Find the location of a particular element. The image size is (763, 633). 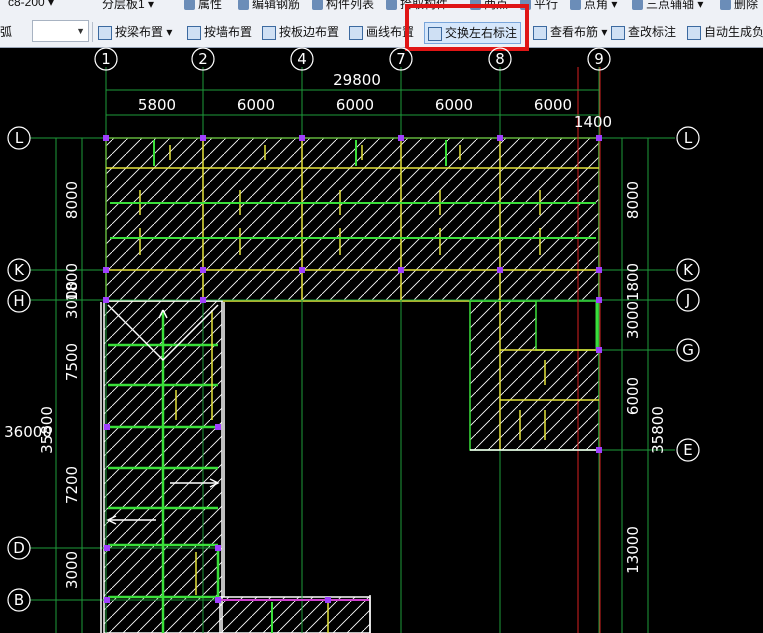

axis-bubble-4: 4 is located at coordinates (302, 59).